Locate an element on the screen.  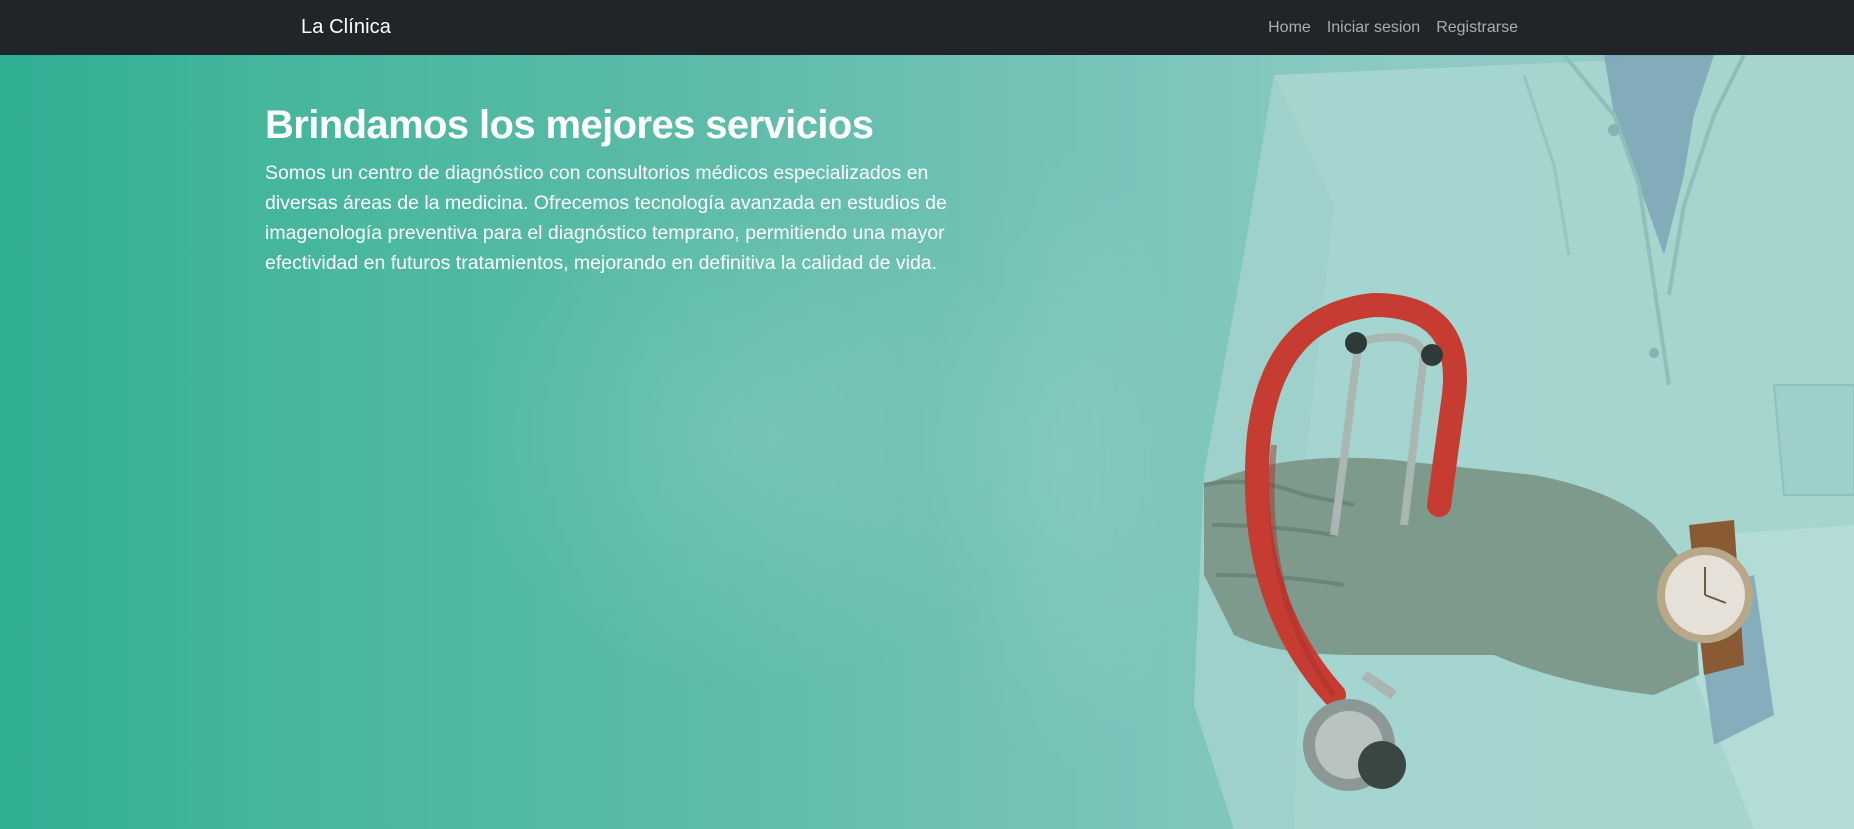
brand-logo: La Clínica is located at coordinates (346, 27).